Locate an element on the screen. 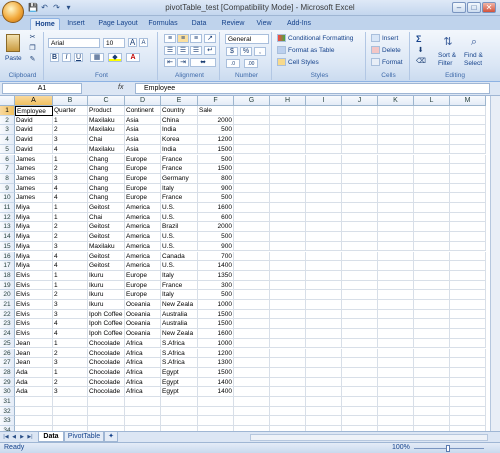  tab-view: View is located at coordinates (264, 24).